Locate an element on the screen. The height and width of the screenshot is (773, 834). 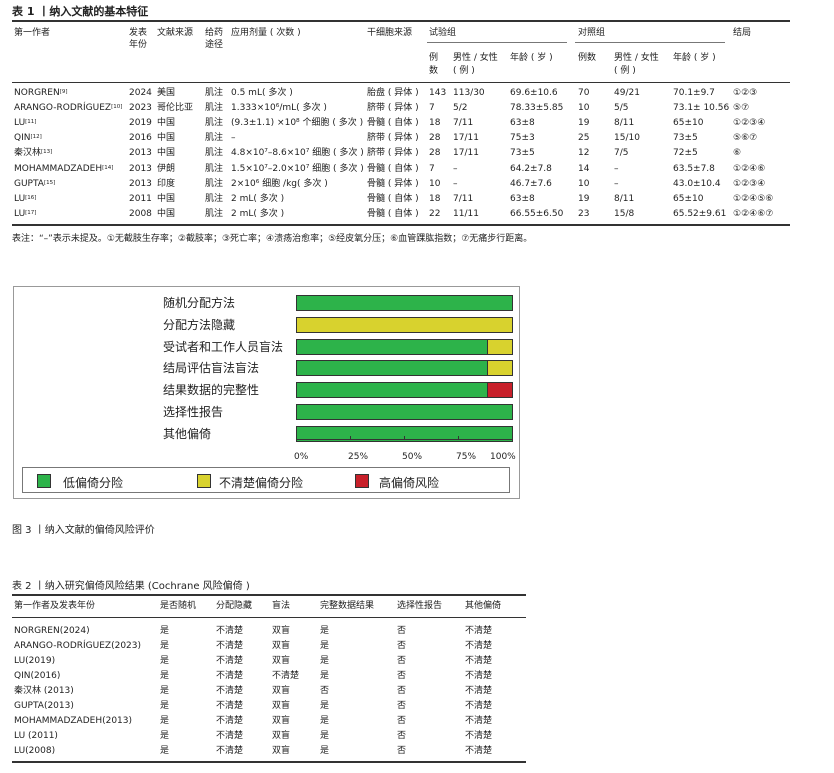
t1-cell-tn: 28 is located at coordinates (435, 138).